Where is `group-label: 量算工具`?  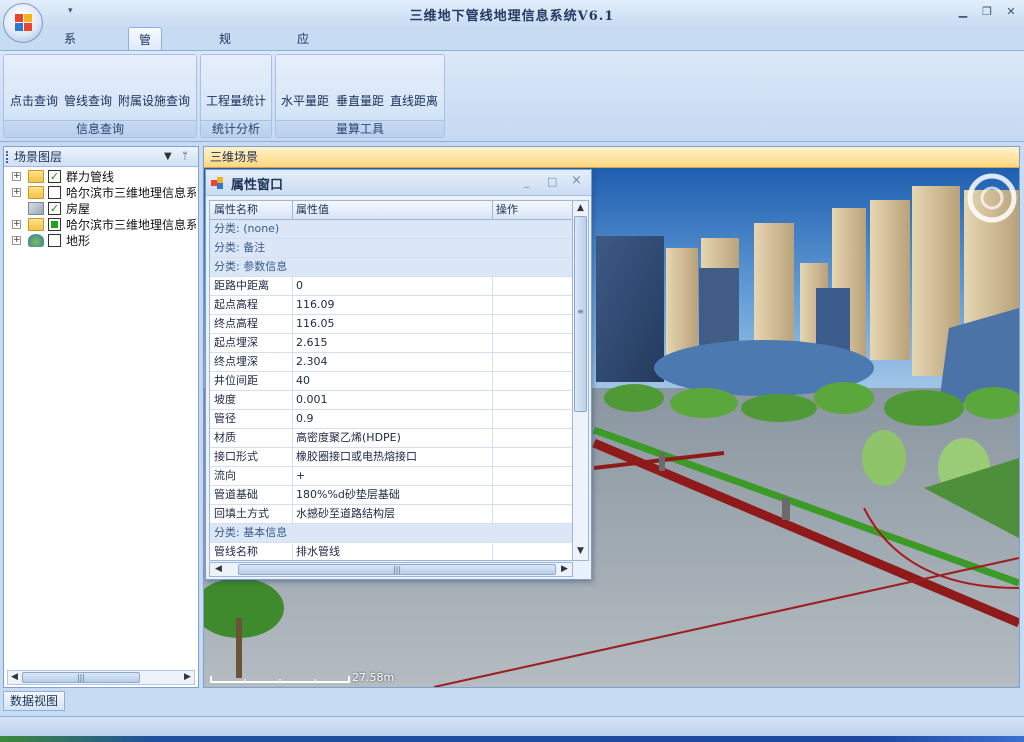 group-label: 量算工具 is located at coordinates (360, 128).